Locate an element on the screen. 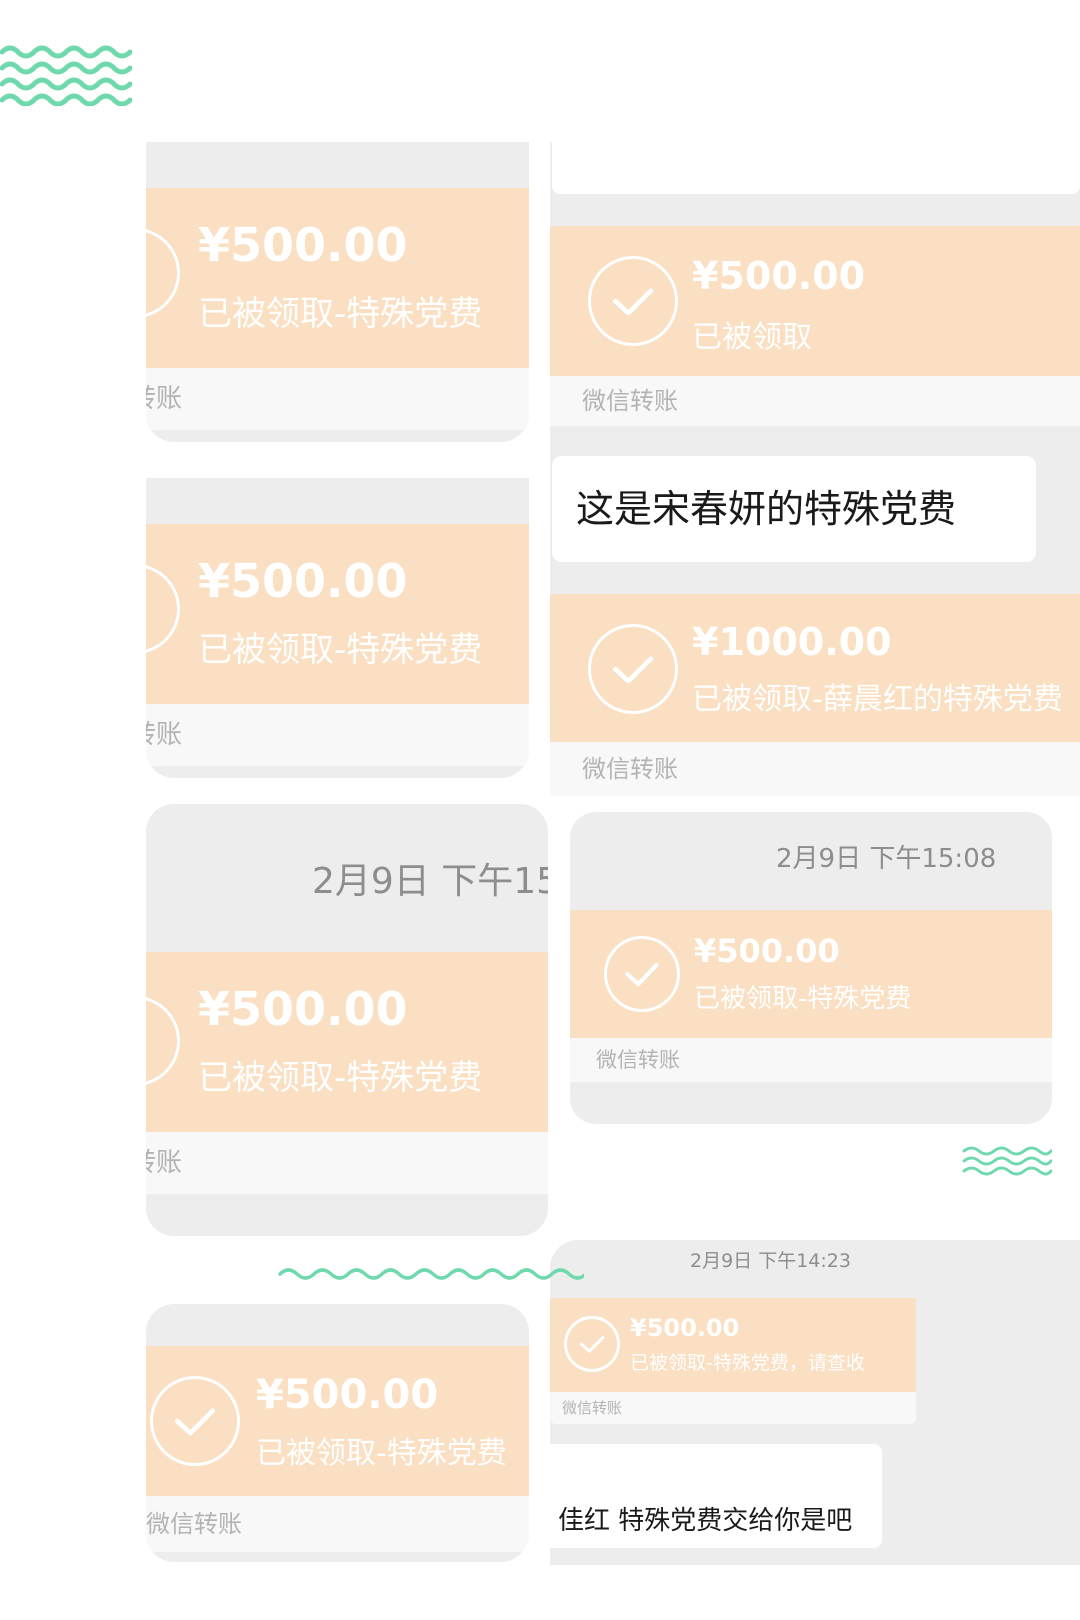 The image size is (1080, 1620). transfer-status: 已被领取-薛晨红的特殊党费 is located at coordinates (877, 699).